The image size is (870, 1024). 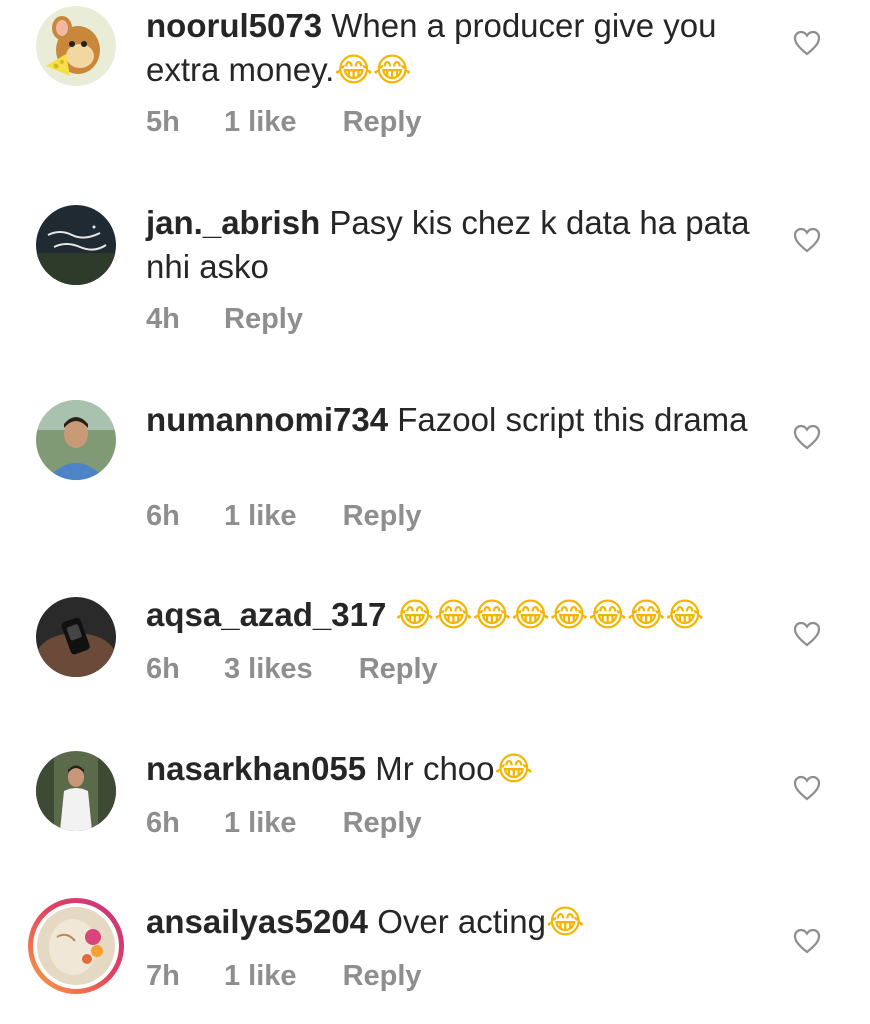 I want to click on comment-meta: 6h 3 likes Reply, so click(x=292, y=669).